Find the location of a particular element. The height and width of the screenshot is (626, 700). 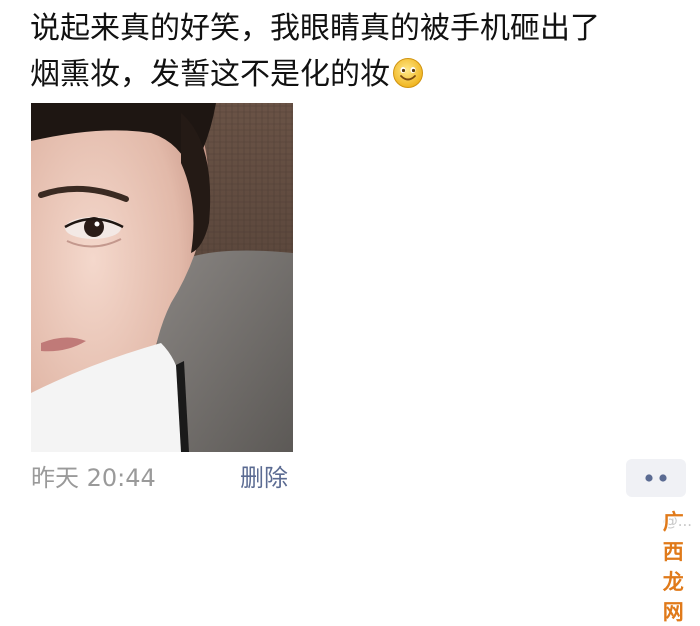

post-text: 说起来真的好笑，我眼睛真的被手机砸出了 烟熏妆，发誓这不是化的妆 is located at coordinates (355, 52).